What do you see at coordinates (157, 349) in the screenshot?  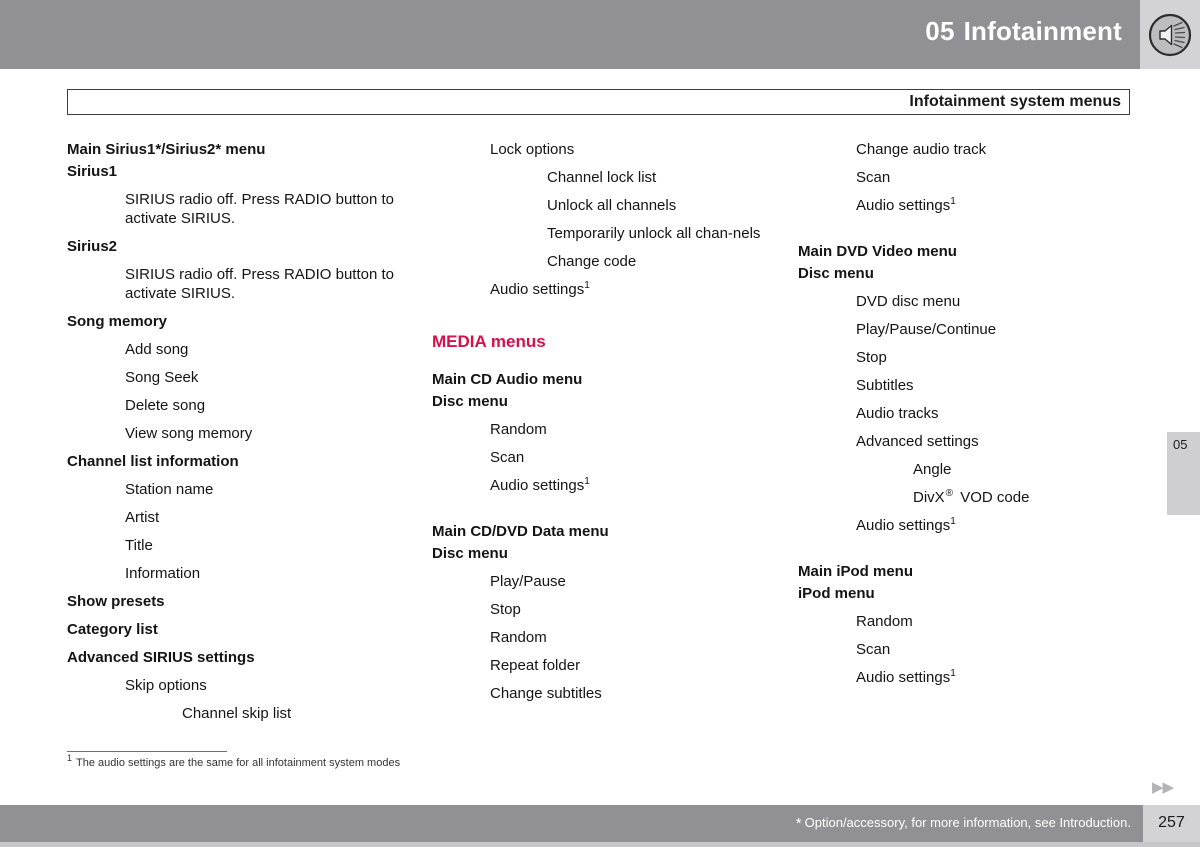 I see `menu-item-add-song: Add song` at bounding box center [157, 349].